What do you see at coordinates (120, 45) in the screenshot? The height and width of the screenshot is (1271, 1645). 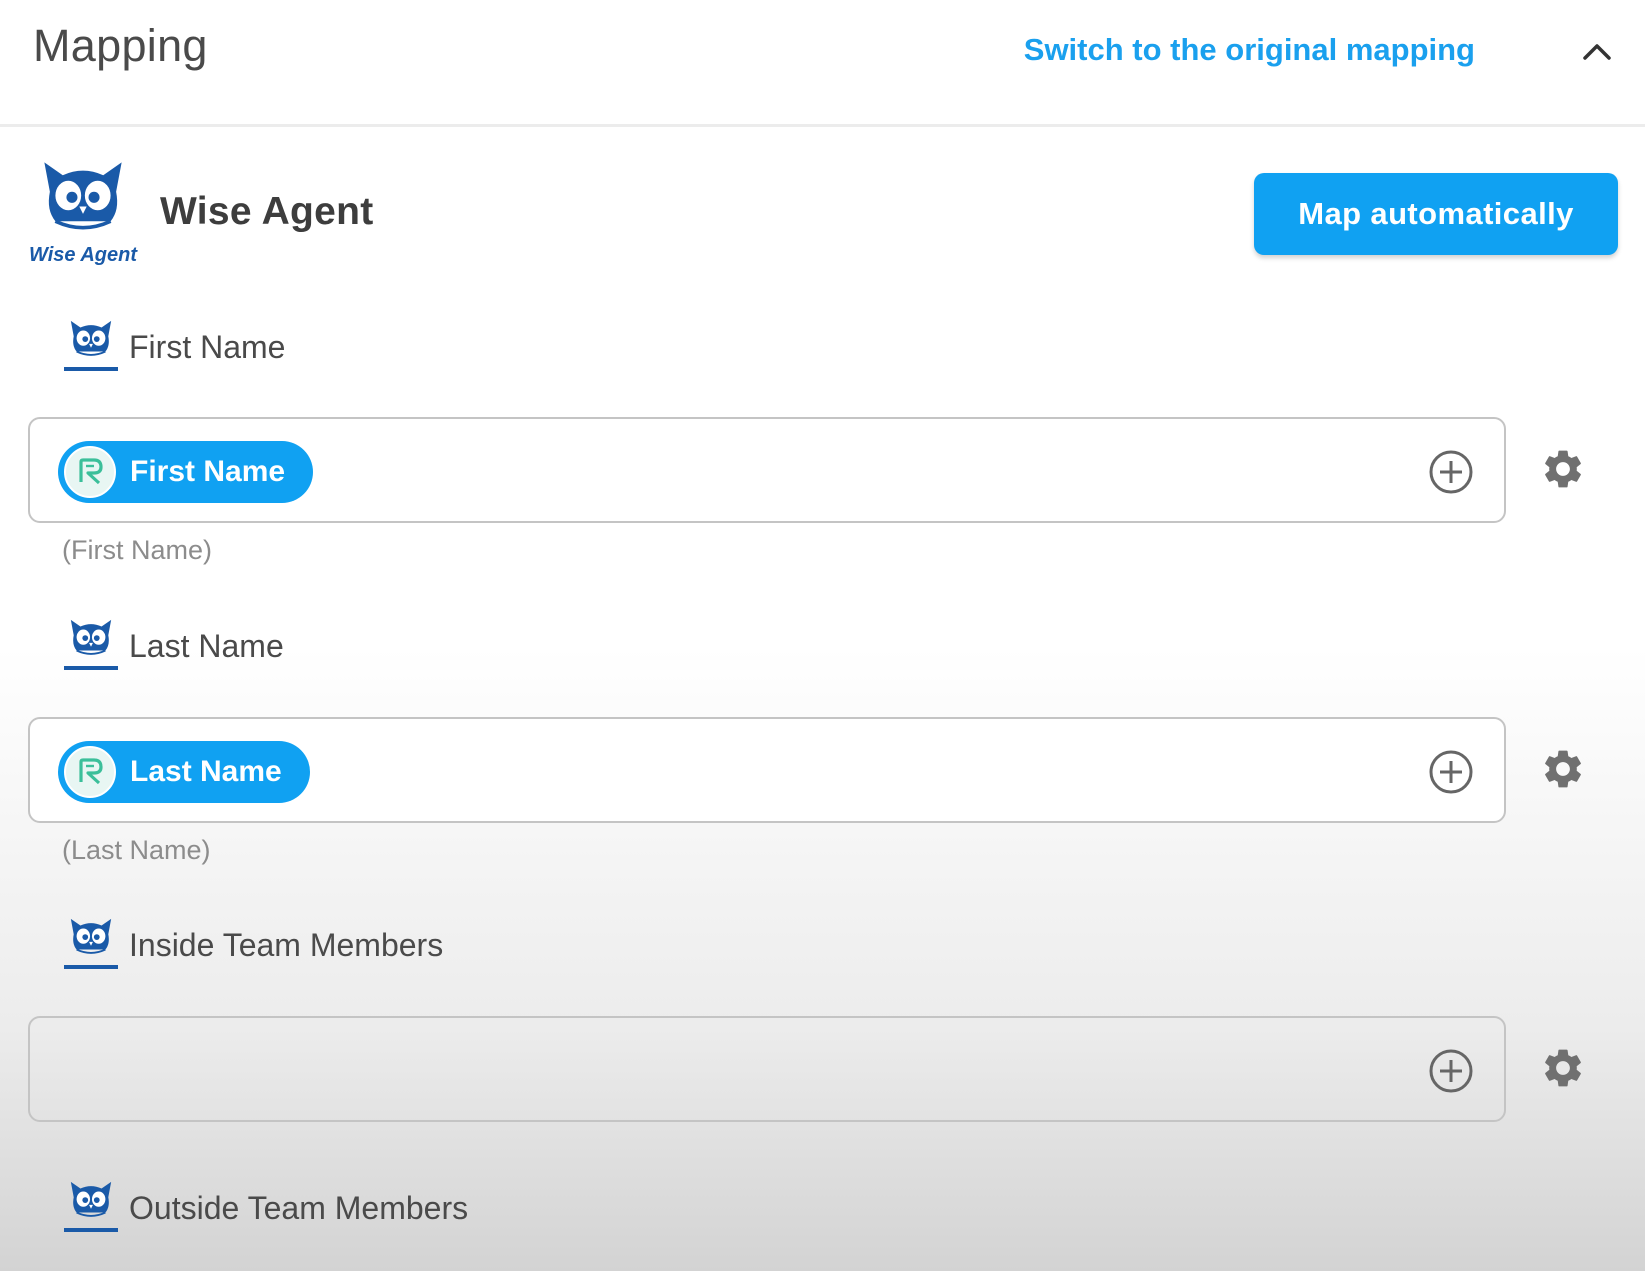 I see `page-title: Mapping` at bounding box center [120, 45].